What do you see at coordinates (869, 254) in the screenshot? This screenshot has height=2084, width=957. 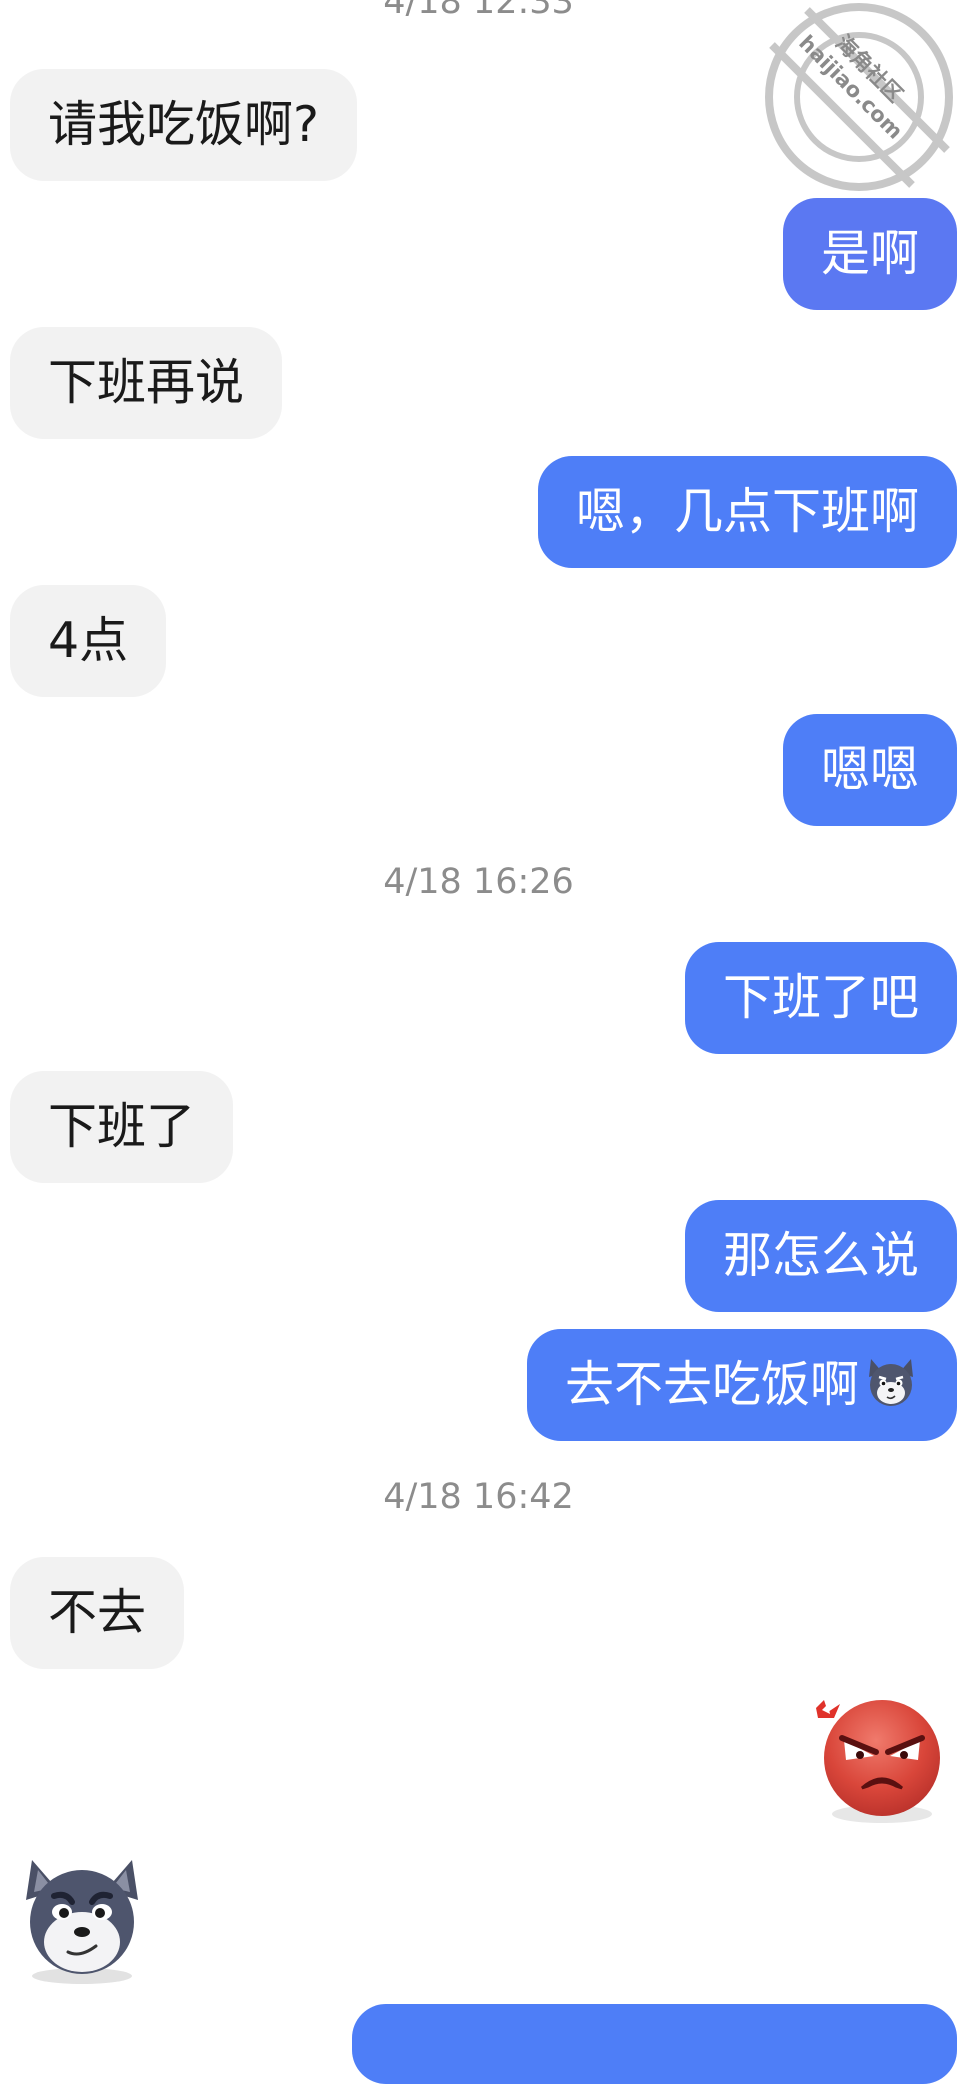 I see `outgoing-message: 是啊` at bounding box center [869, 254].